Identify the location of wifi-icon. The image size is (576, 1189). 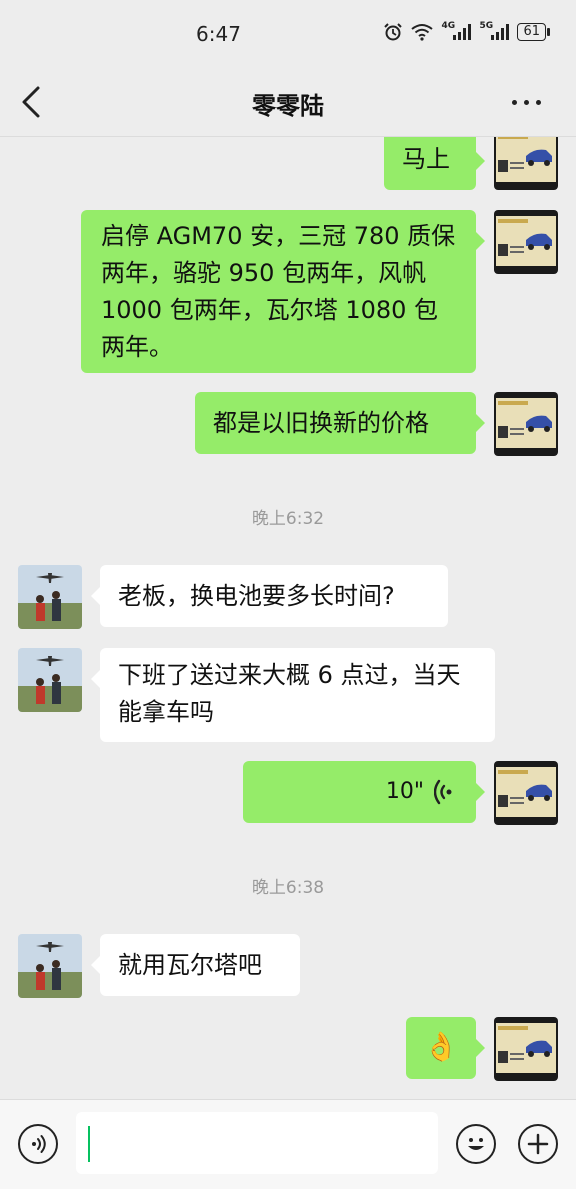
(422, 32).